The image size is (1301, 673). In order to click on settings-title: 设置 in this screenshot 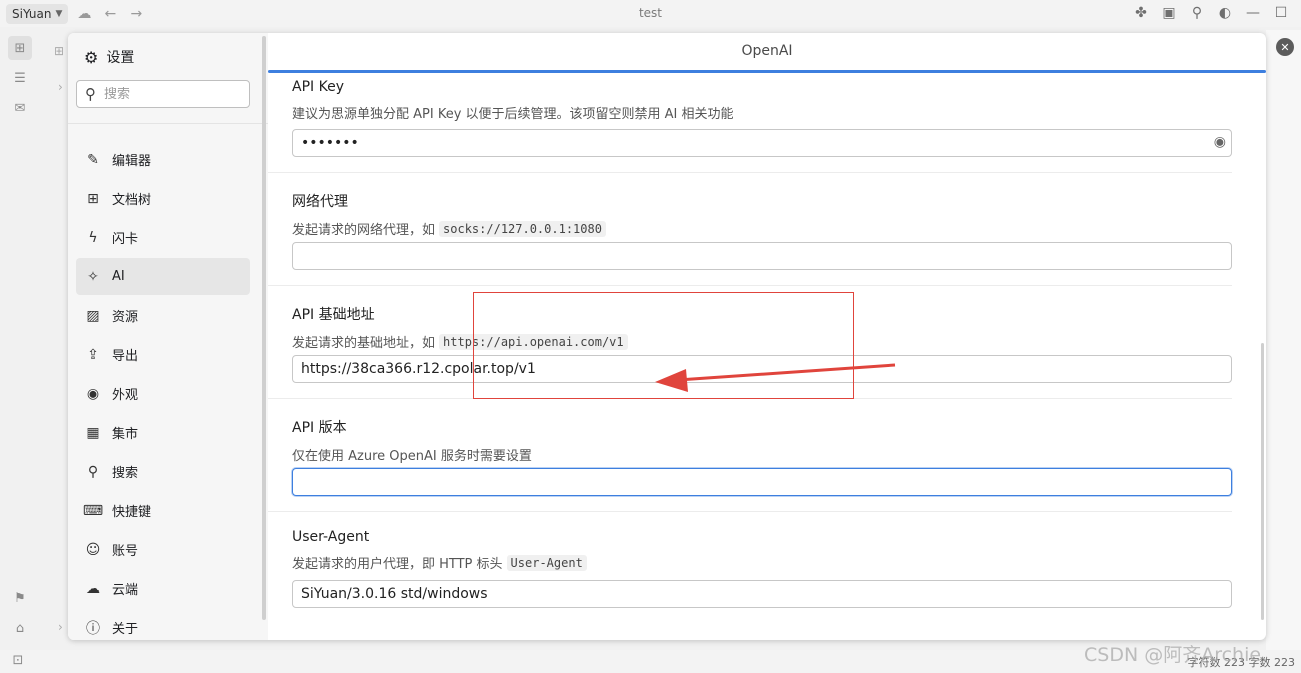, I will do `click(120, 58)`.